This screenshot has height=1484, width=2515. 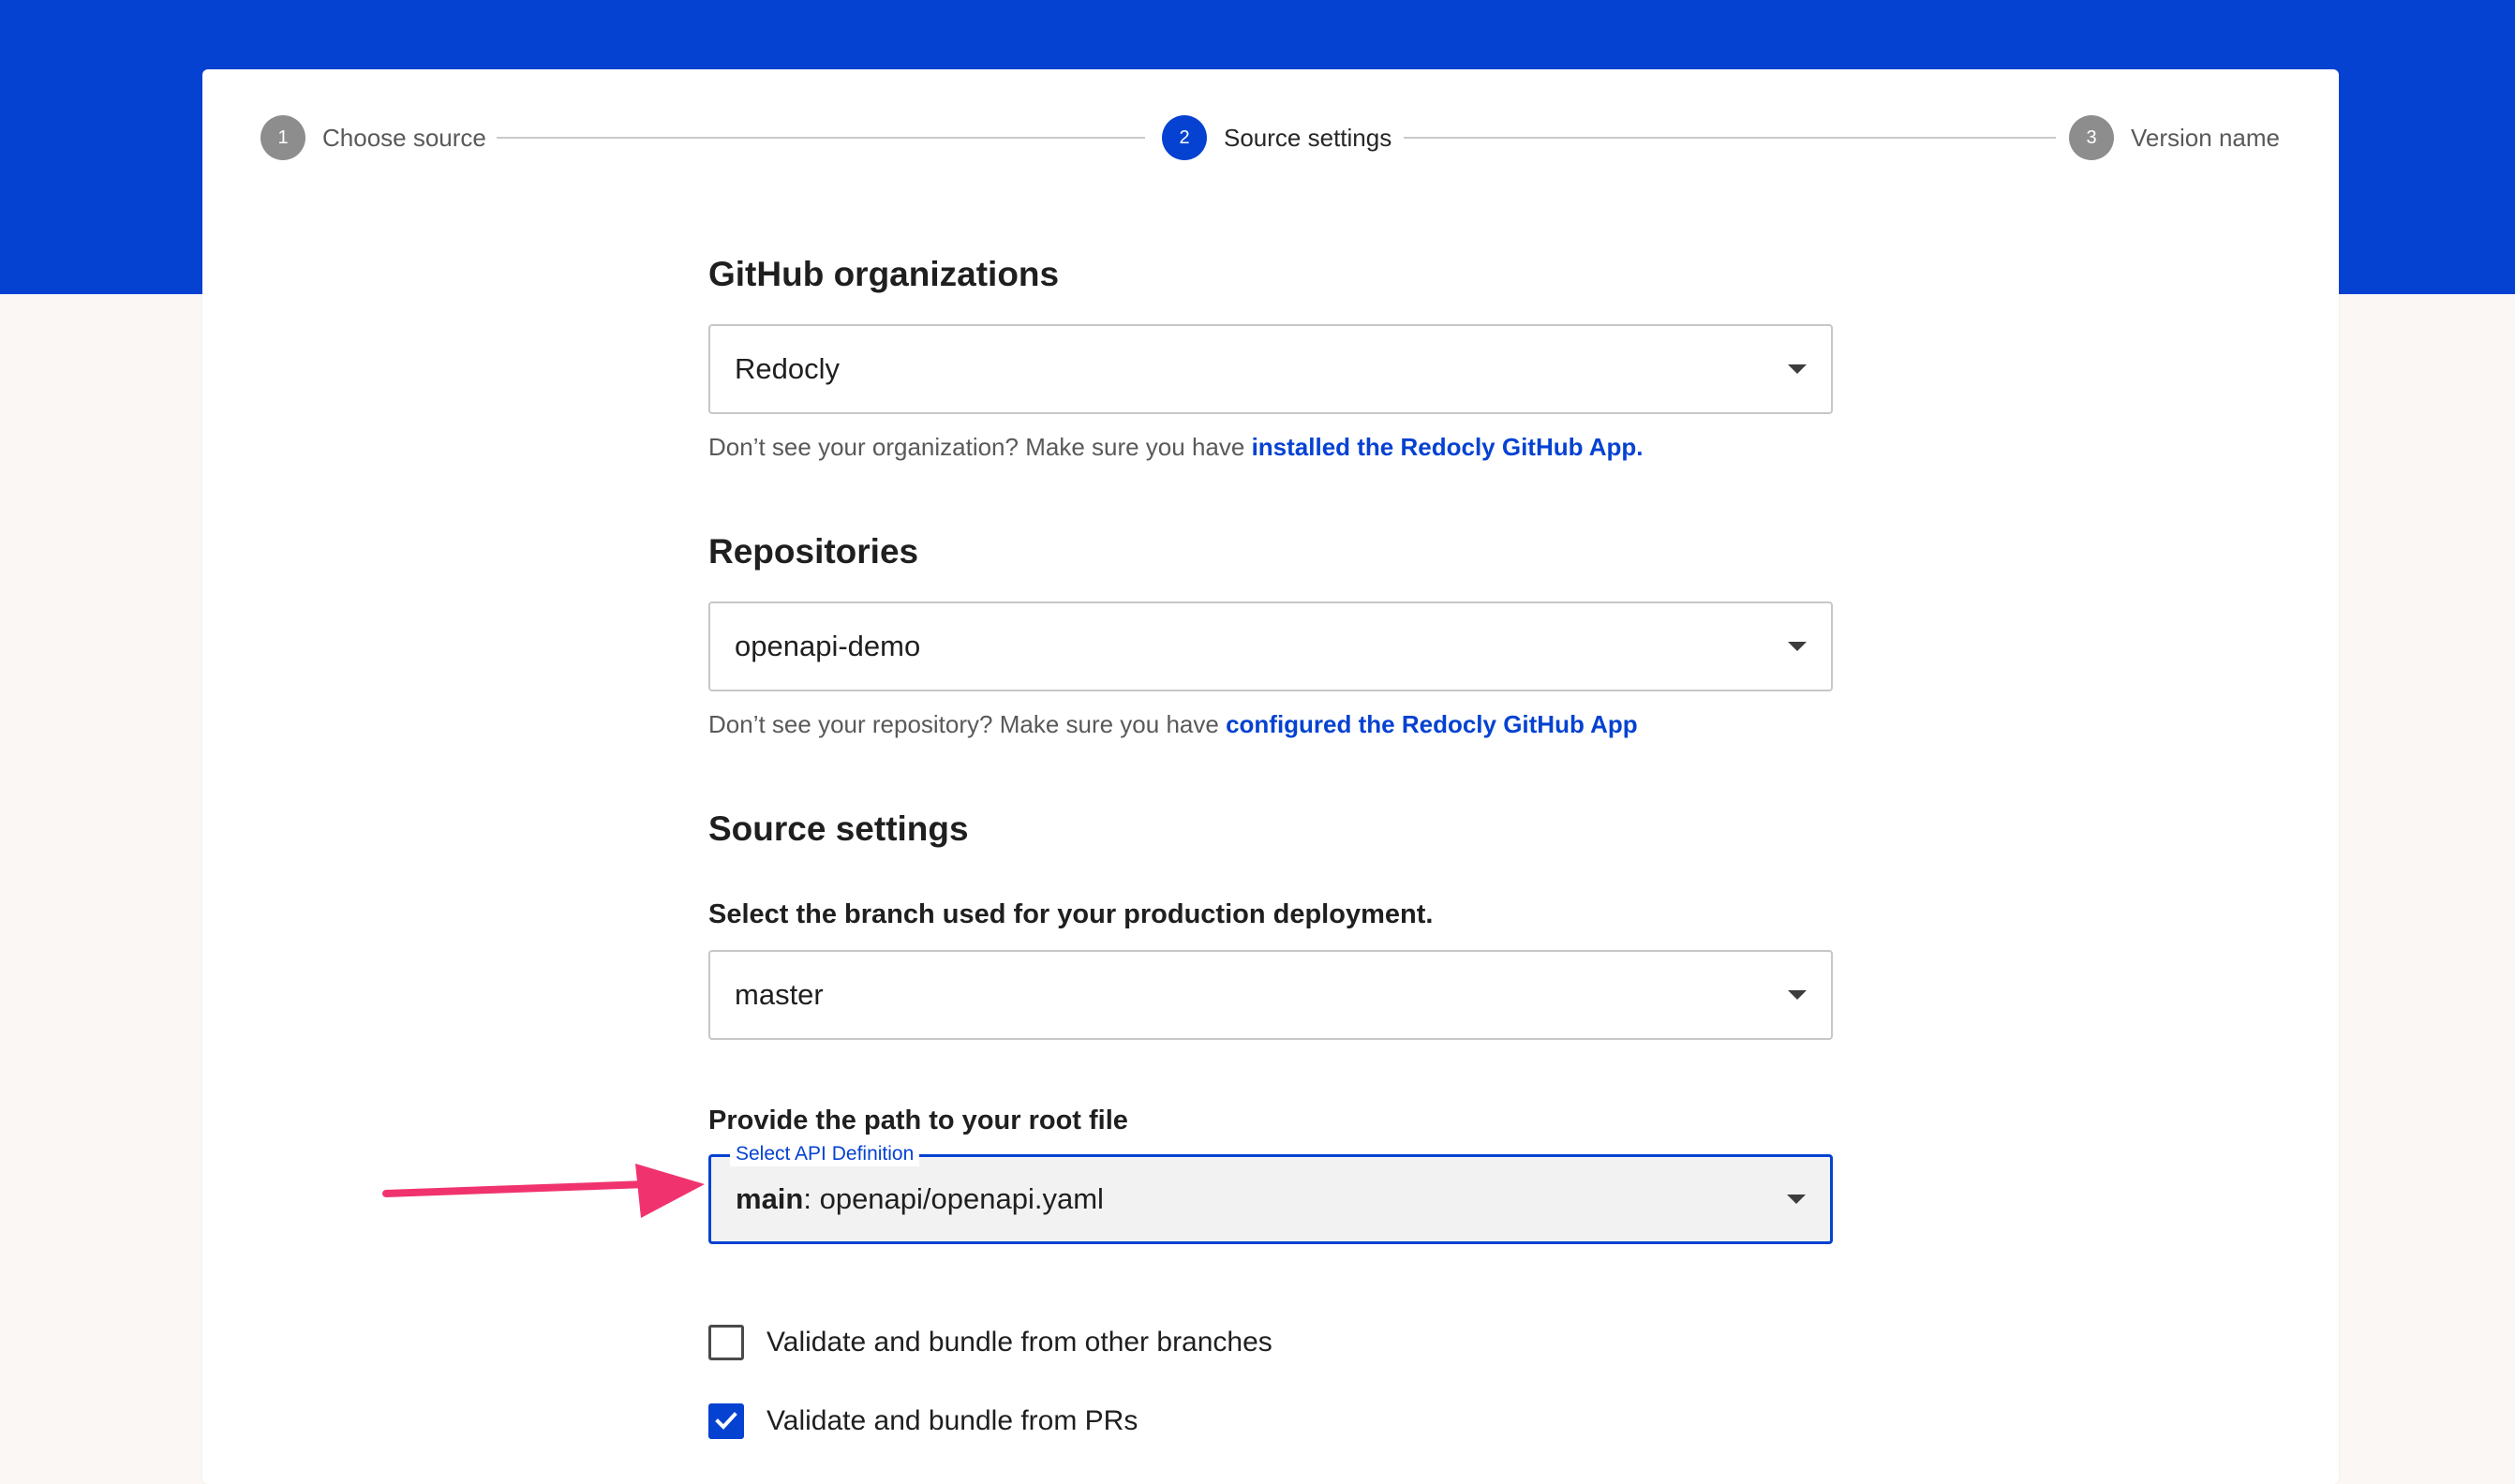 What do you see at coordinates (813, 551) in the screenshot?
I see `repositories-title: Repositories` at bounding box center [813, 551].